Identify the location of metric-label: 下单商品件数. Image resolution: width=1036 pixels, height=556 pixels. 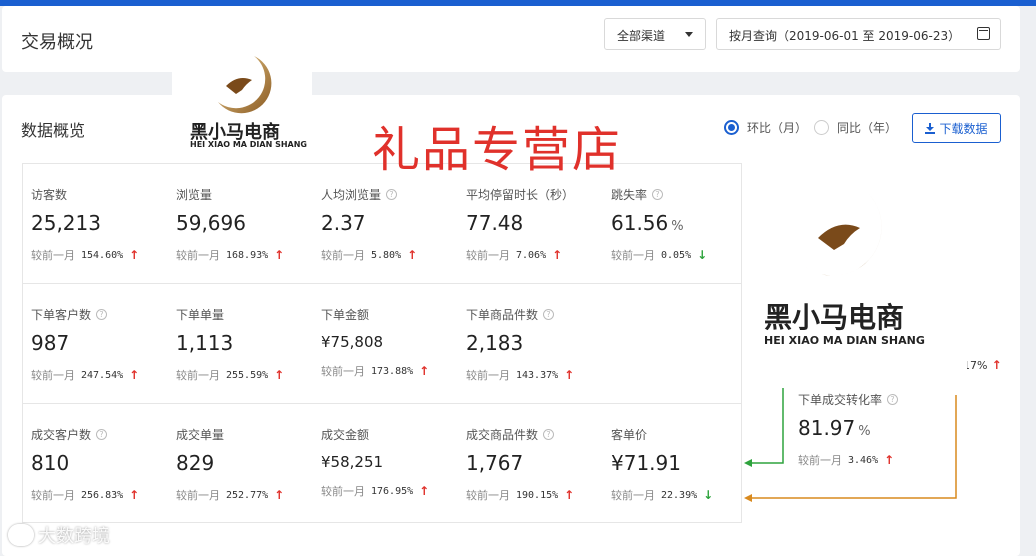
(502, 315).